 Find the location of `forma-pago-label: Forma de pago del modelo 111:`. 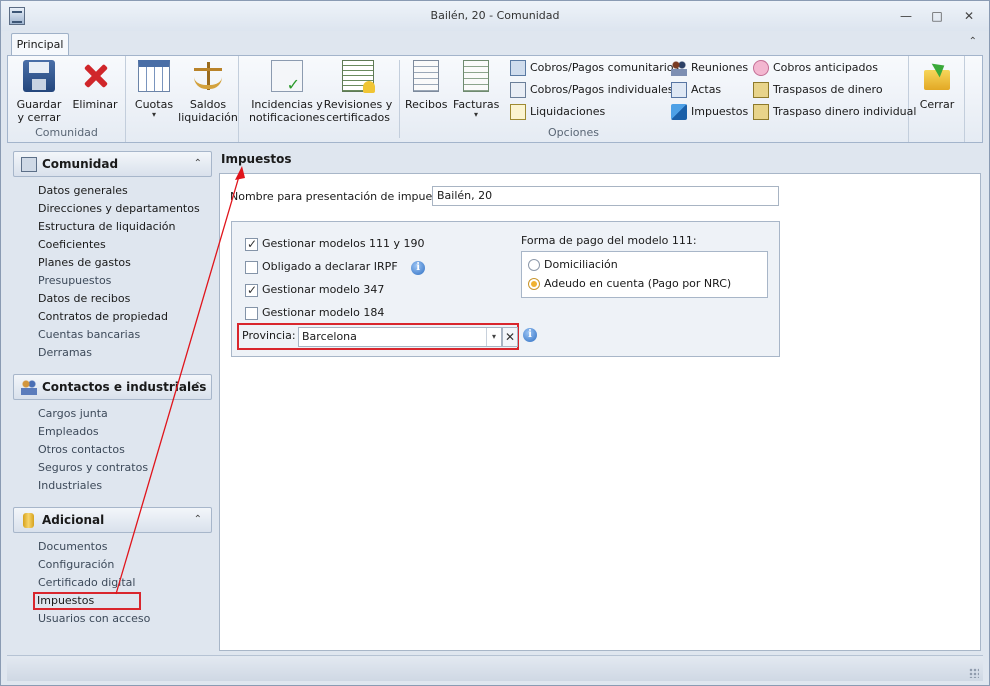

forma-pago-label: Forma de pago del modelo 111: is located at coordinates (609, 240).